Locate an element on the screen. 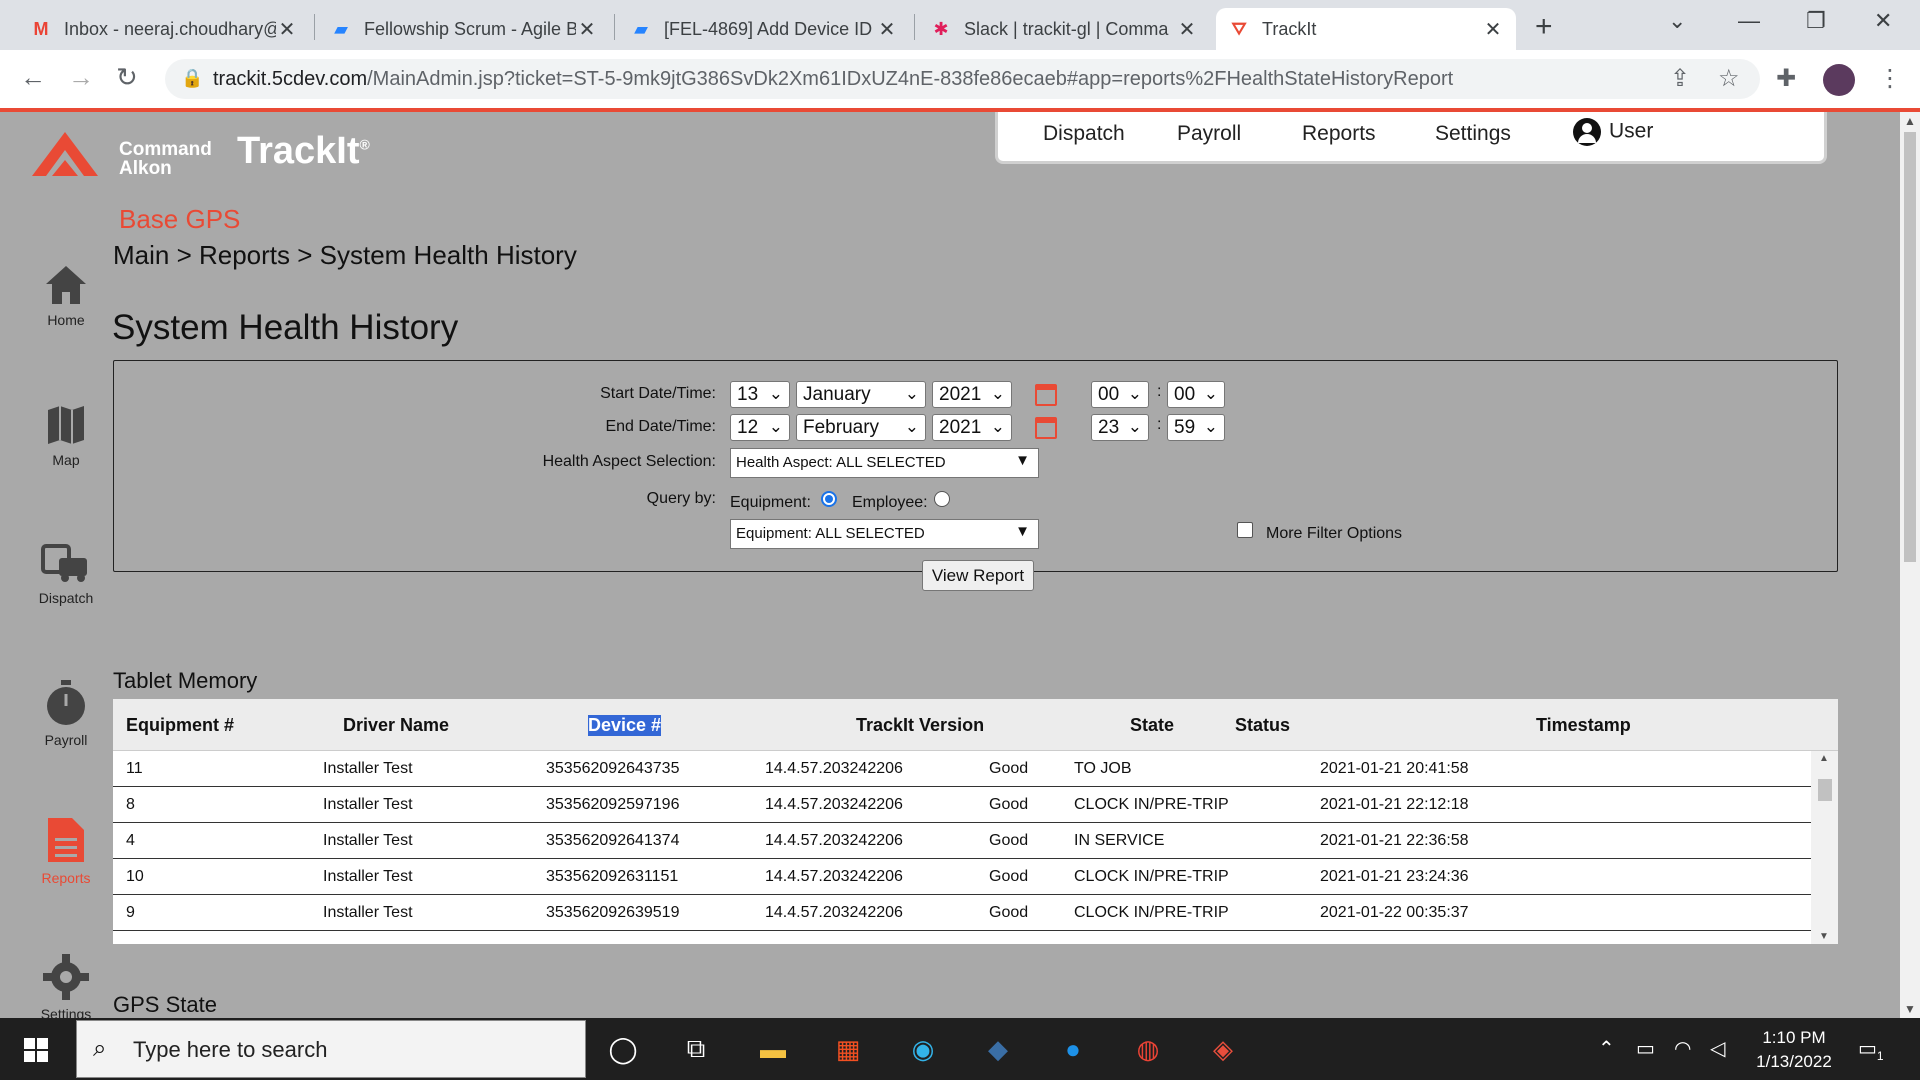 This screenshot has width=1920, height=1080. back-icon: ← is located at coordinates (33, 77).